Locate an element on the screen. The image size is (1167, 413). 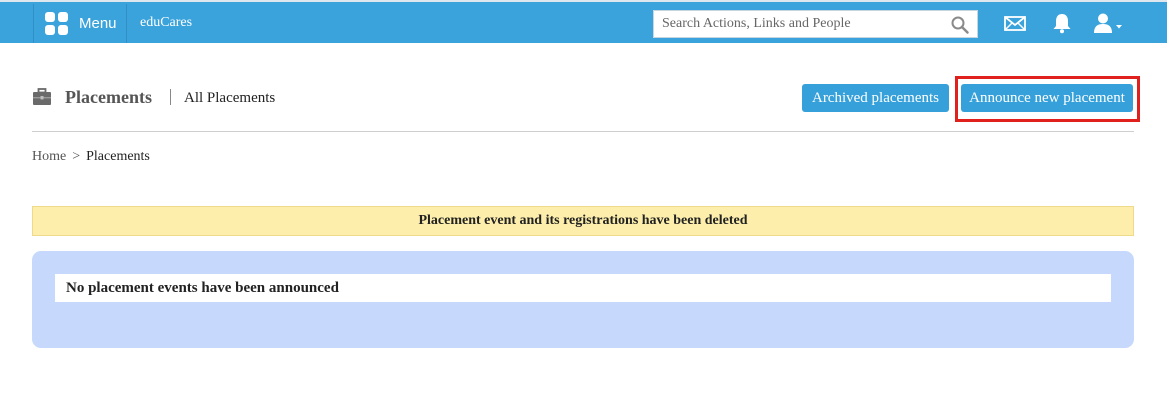
header-divider is located at coordinates (583, 131).